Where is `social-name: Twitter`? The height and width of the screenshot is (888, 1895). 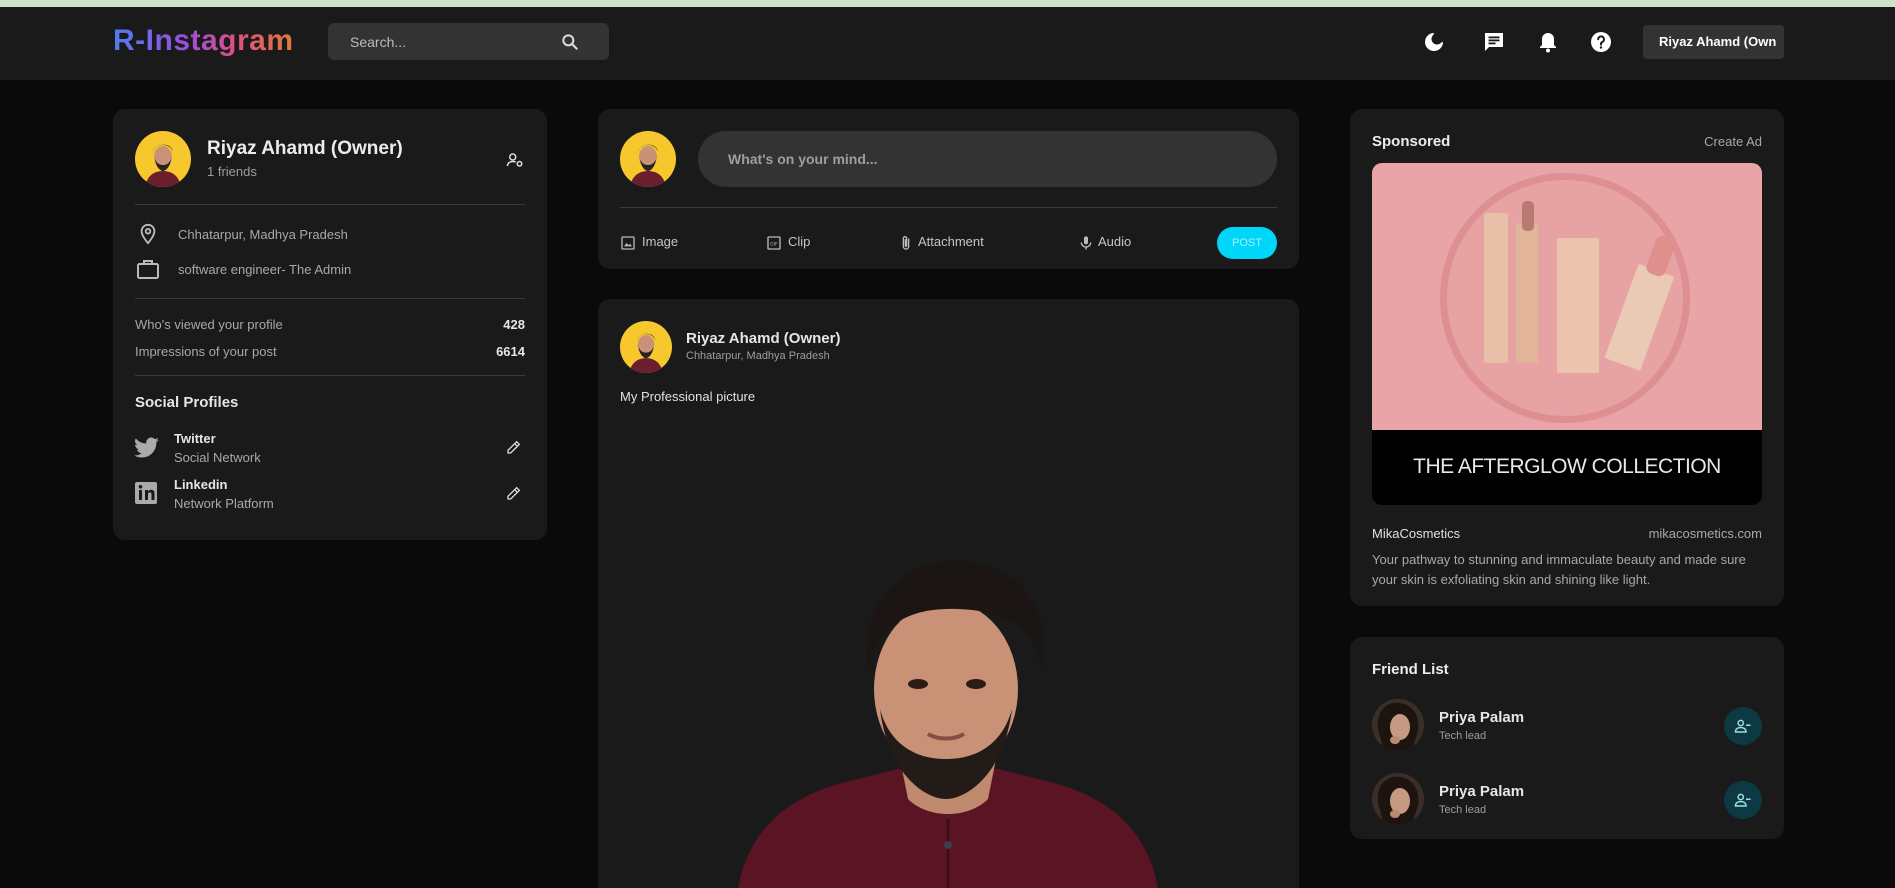
social-name: Twitter is located at coordinates (195, 438).